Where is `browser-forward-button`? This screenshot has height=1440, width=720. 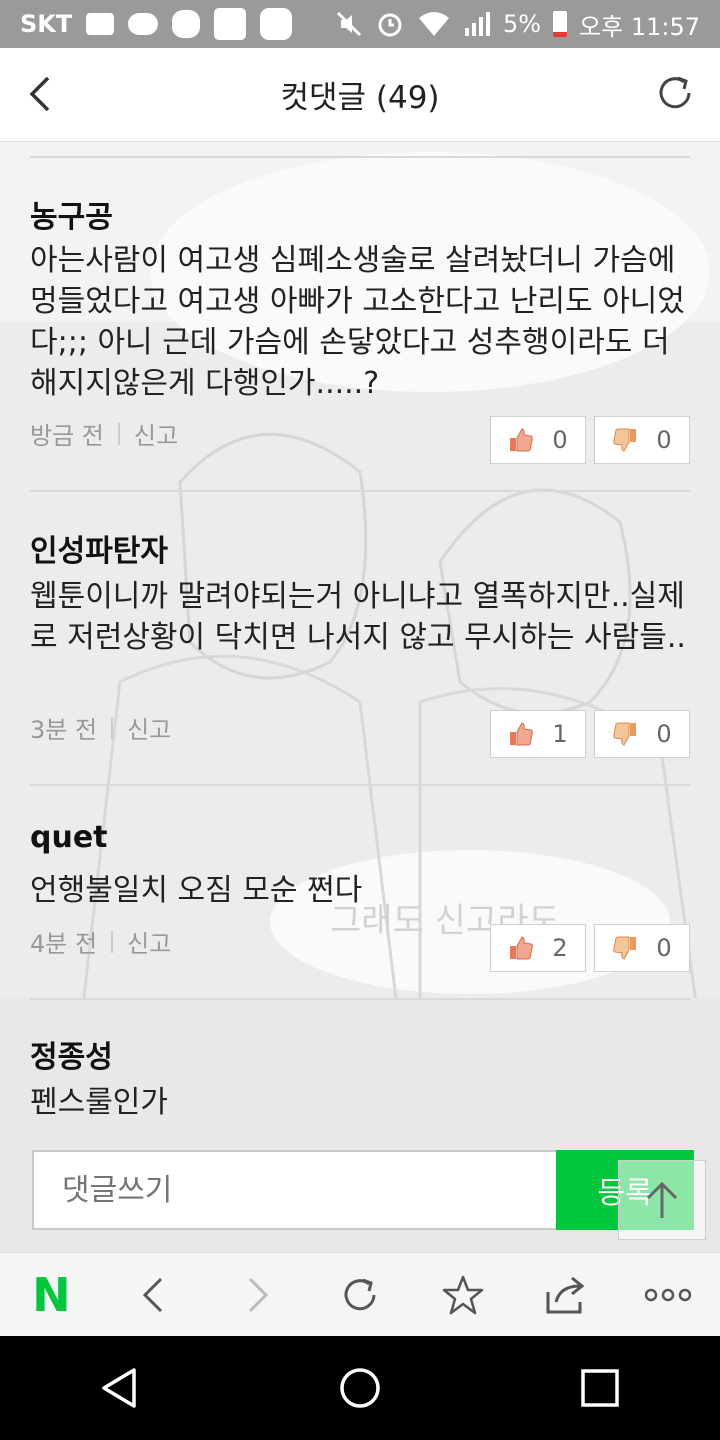 browser-forward-button is located at coordinates (257, 1295).